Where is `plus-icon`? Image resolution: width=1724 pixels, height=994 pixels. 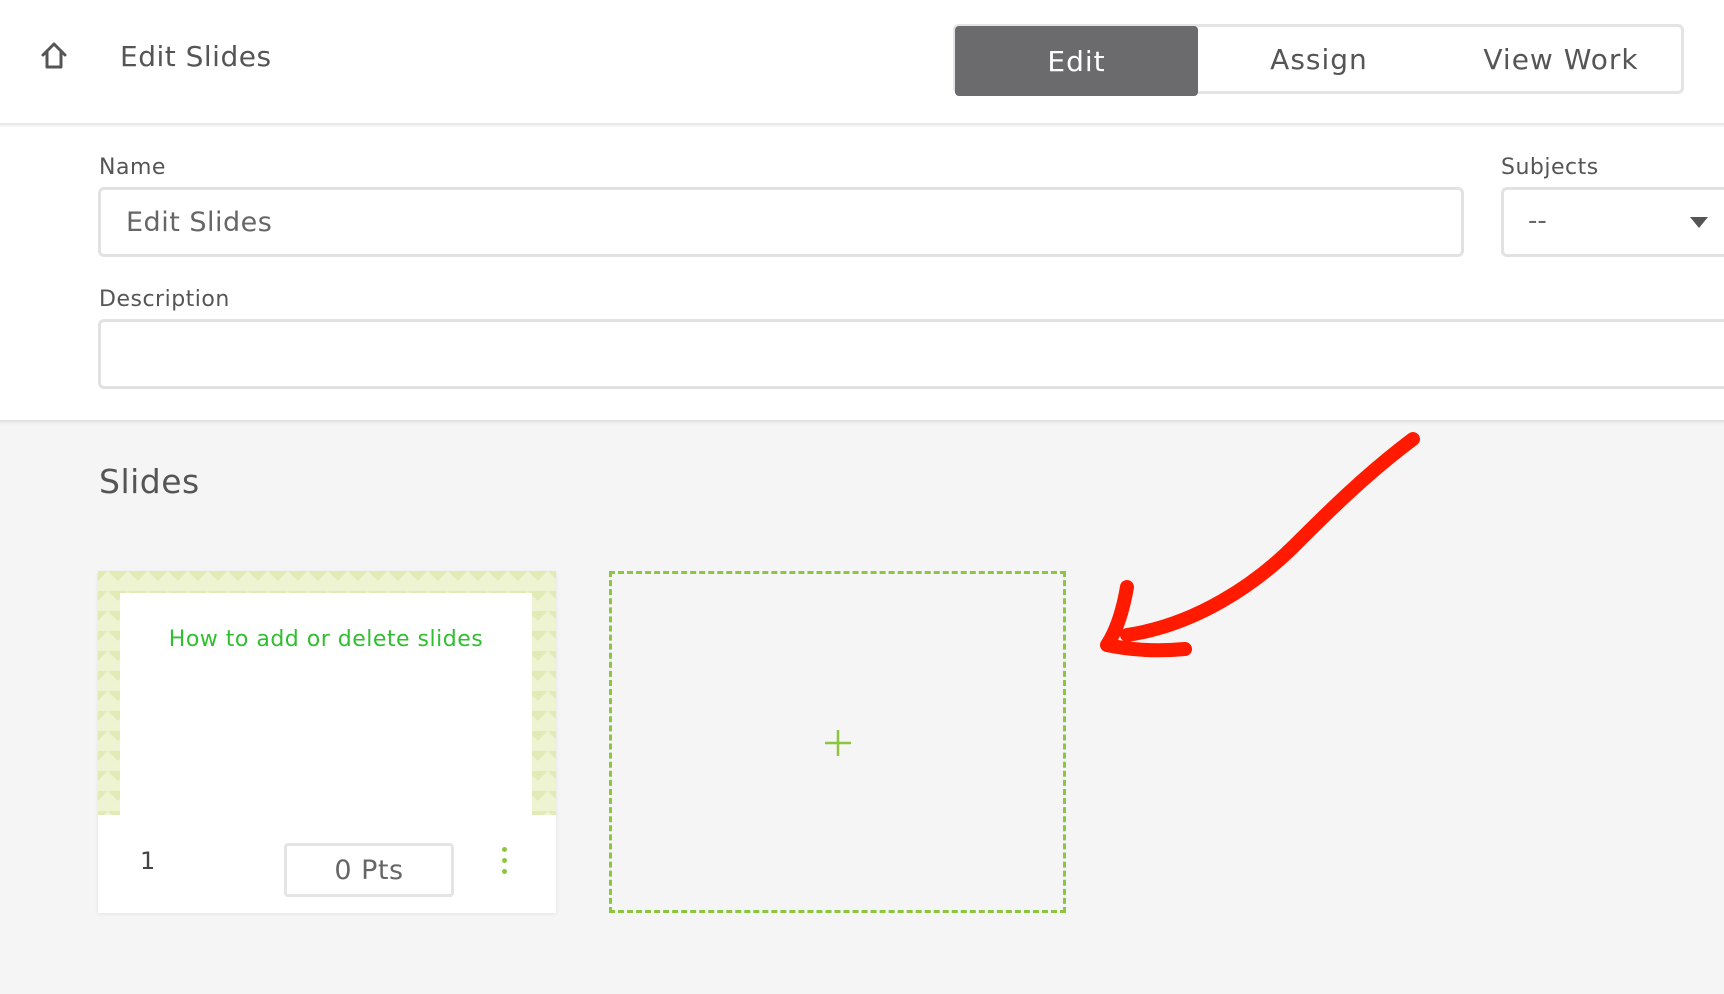
plus-icon is located at coordinates (838, 743).